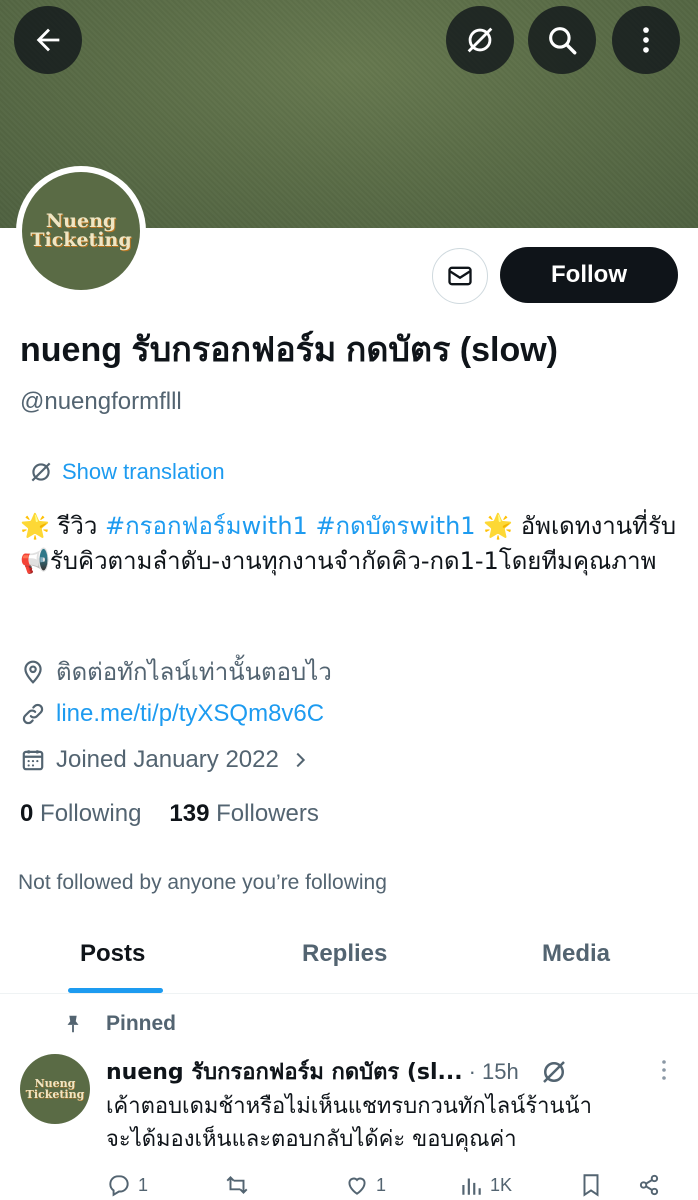 The width and height of the screenshot is (698, 1200). I want to click on pinned-indicator: Pinned, so click(119, 1024).